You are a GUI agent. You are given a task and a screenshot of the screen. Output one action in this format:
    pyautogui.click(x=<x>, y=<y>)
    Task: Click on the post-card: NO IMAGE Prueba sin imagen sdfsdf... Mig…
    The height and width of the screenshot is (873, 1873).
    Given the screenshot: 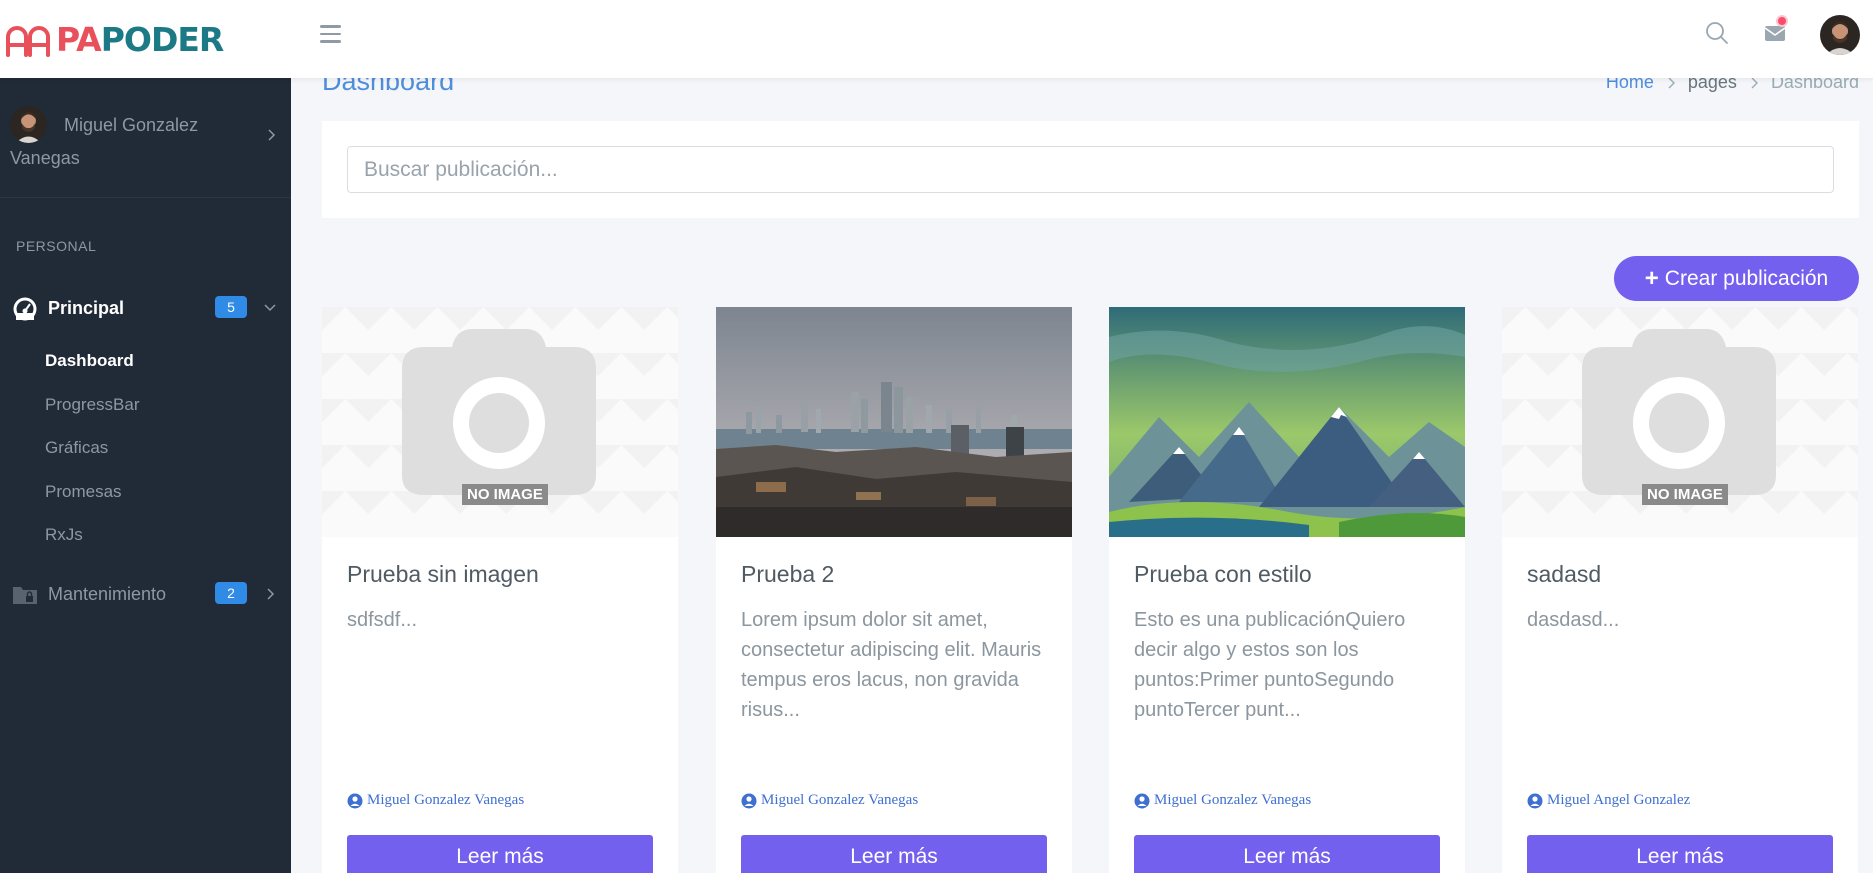 What is the action you would take?
    pyautogui.click(x=500, y=590)
    